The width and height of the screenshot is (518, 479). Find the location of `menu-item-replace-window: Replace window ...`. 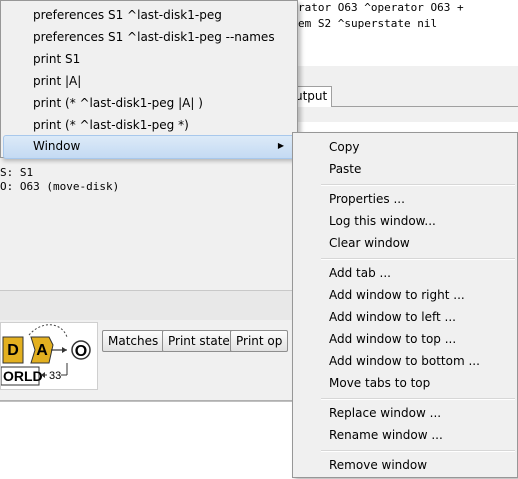

menu-item-replace-window: Replace window ... is located at coordinates (405, 413).